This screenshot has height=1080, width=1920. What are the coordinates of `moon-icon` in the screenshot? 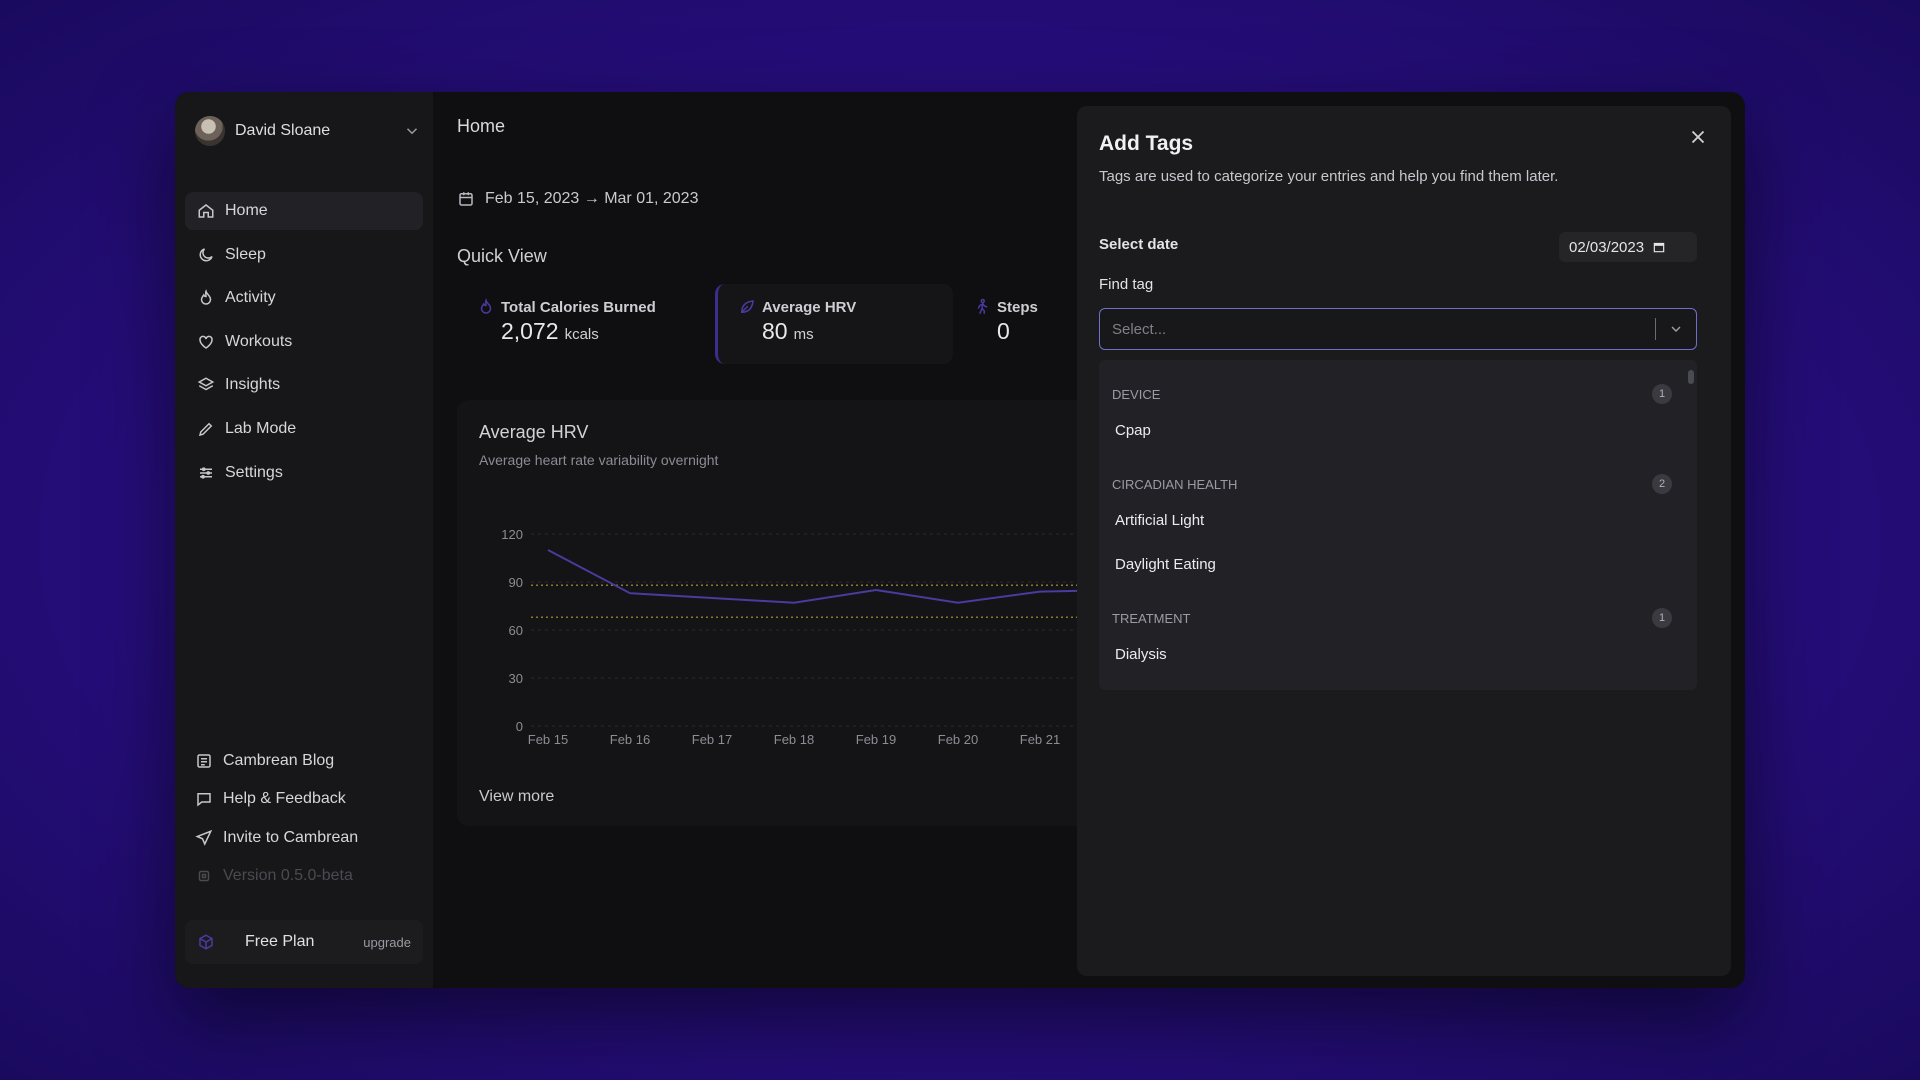 It's located at (206, 254).